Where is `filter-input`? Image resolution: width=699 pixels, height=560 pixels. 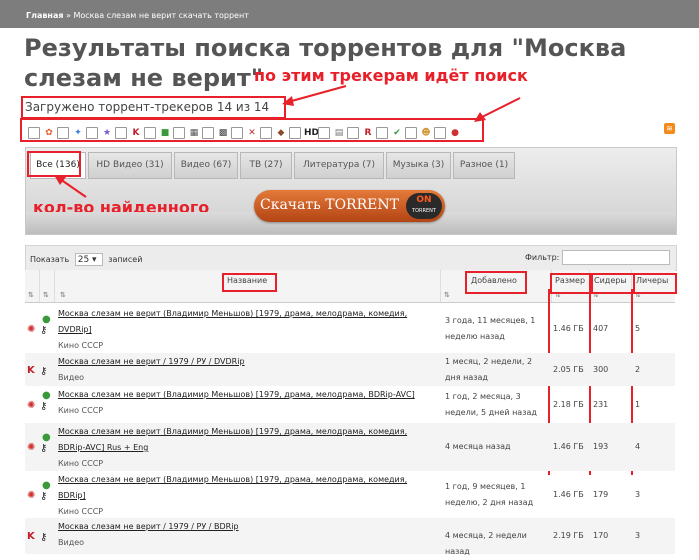
filter-input is located at coordinates (616, 257).